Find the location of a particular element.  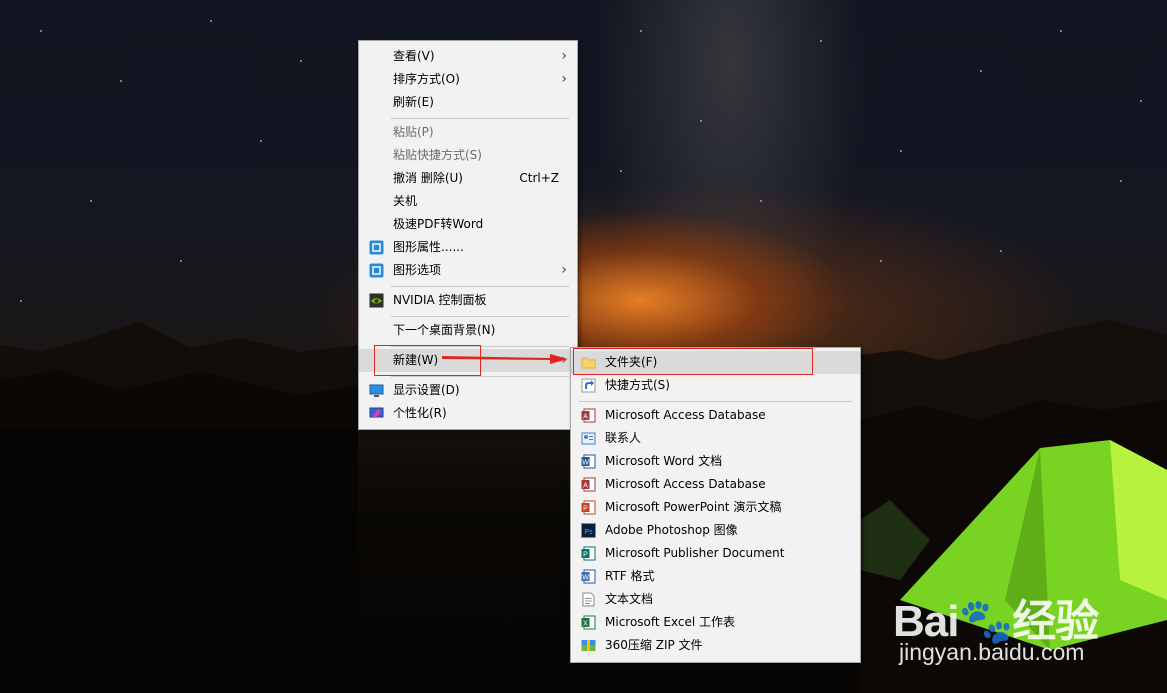

submenu-item-powerpoint-presentation: P Microsoft PowerPoint 演示文稿 is located at coordinates (715, 507).